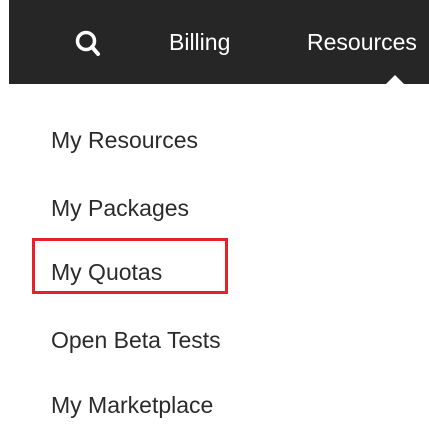 The height and width of the screenshot is (442, 429). Describe the element at coordinates (88, 43) in the screenshot. I see `search-icon` at that location.